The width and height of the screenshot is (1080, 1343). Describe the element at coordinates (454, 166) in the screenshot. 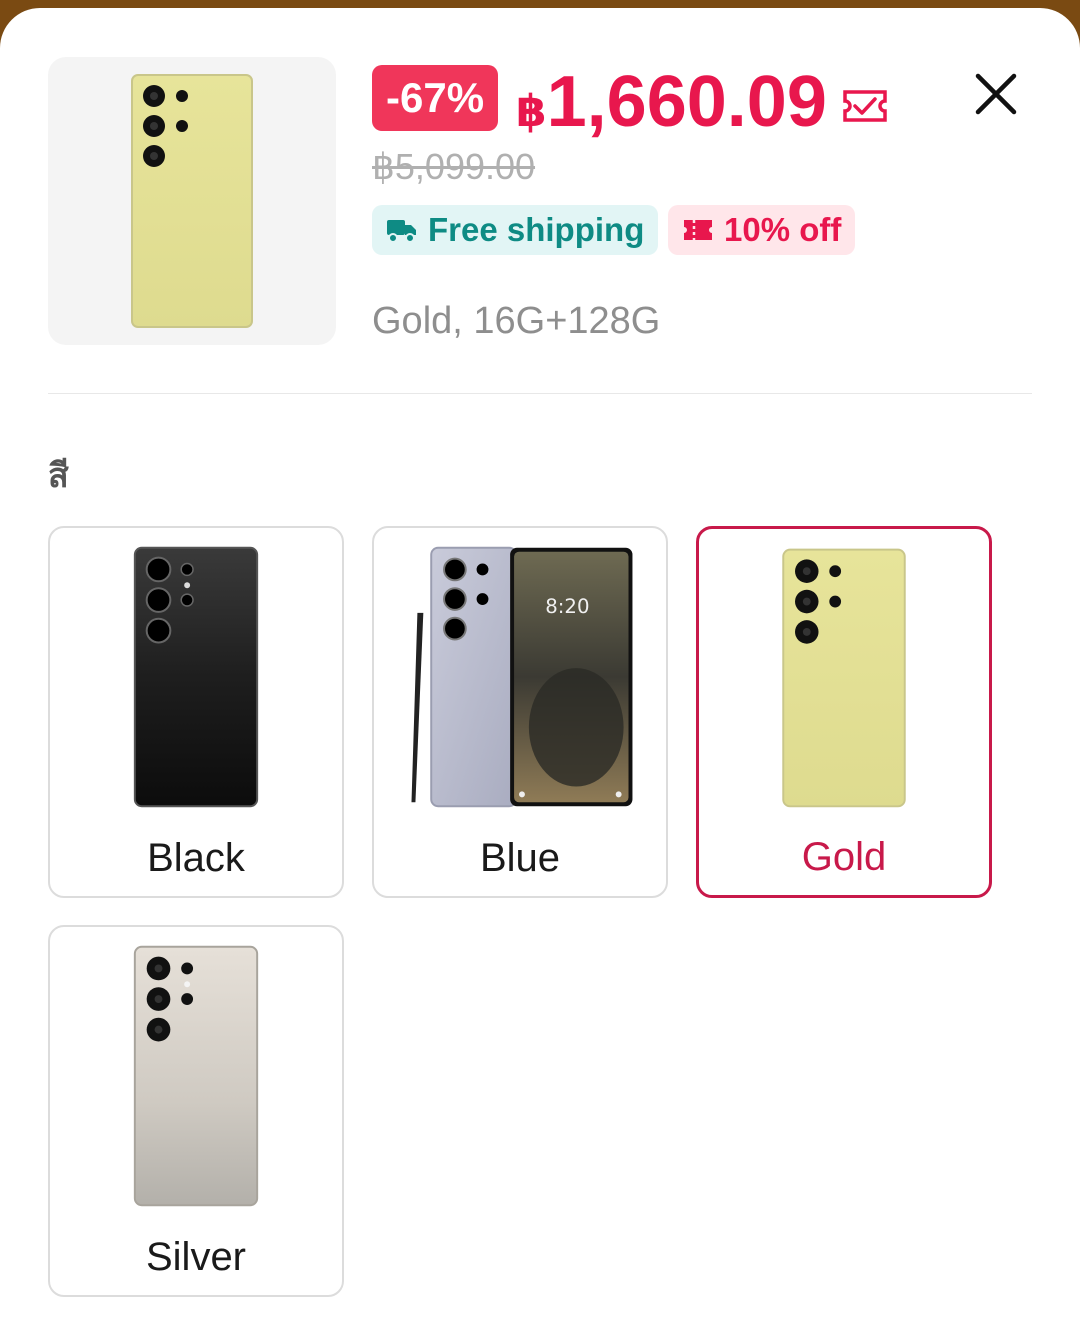

I see `original-price: ฿5,099.00` at that location.